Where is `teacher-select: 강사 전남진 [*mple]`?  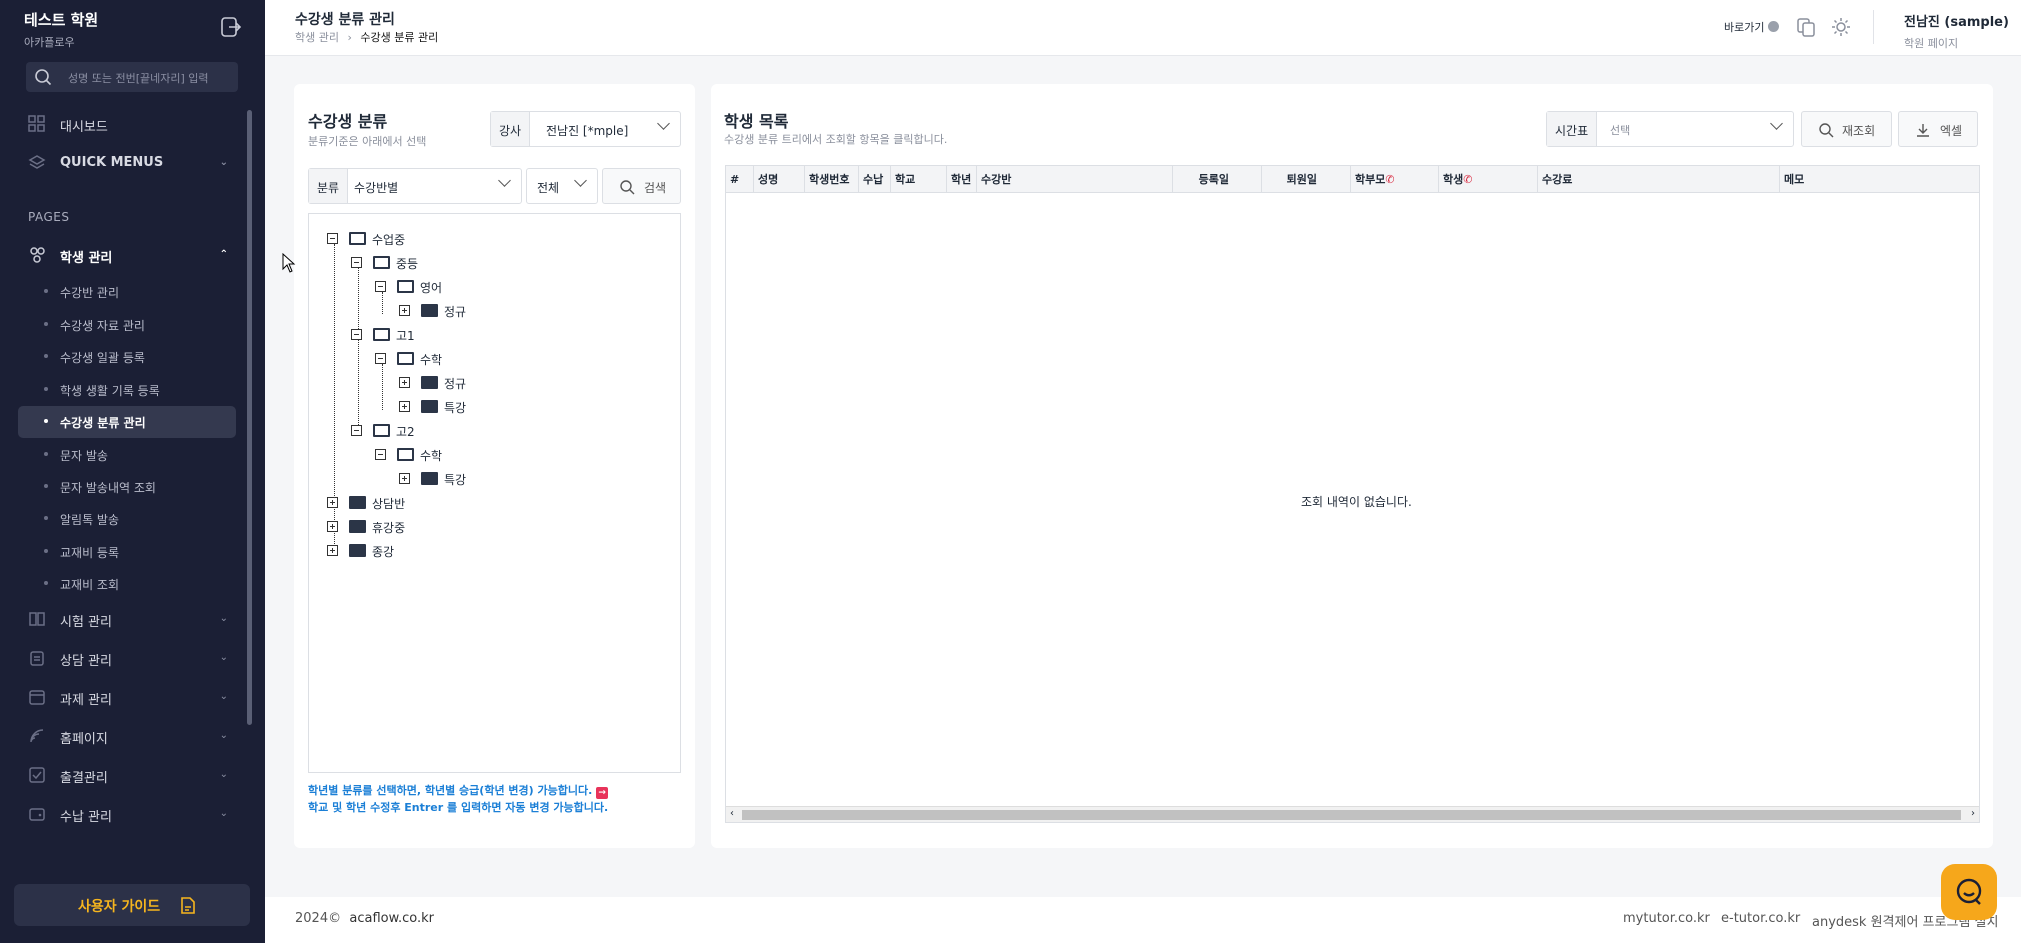 teacher-select: 강사 전남진 [*mple] is located at coordinates (585, 129).